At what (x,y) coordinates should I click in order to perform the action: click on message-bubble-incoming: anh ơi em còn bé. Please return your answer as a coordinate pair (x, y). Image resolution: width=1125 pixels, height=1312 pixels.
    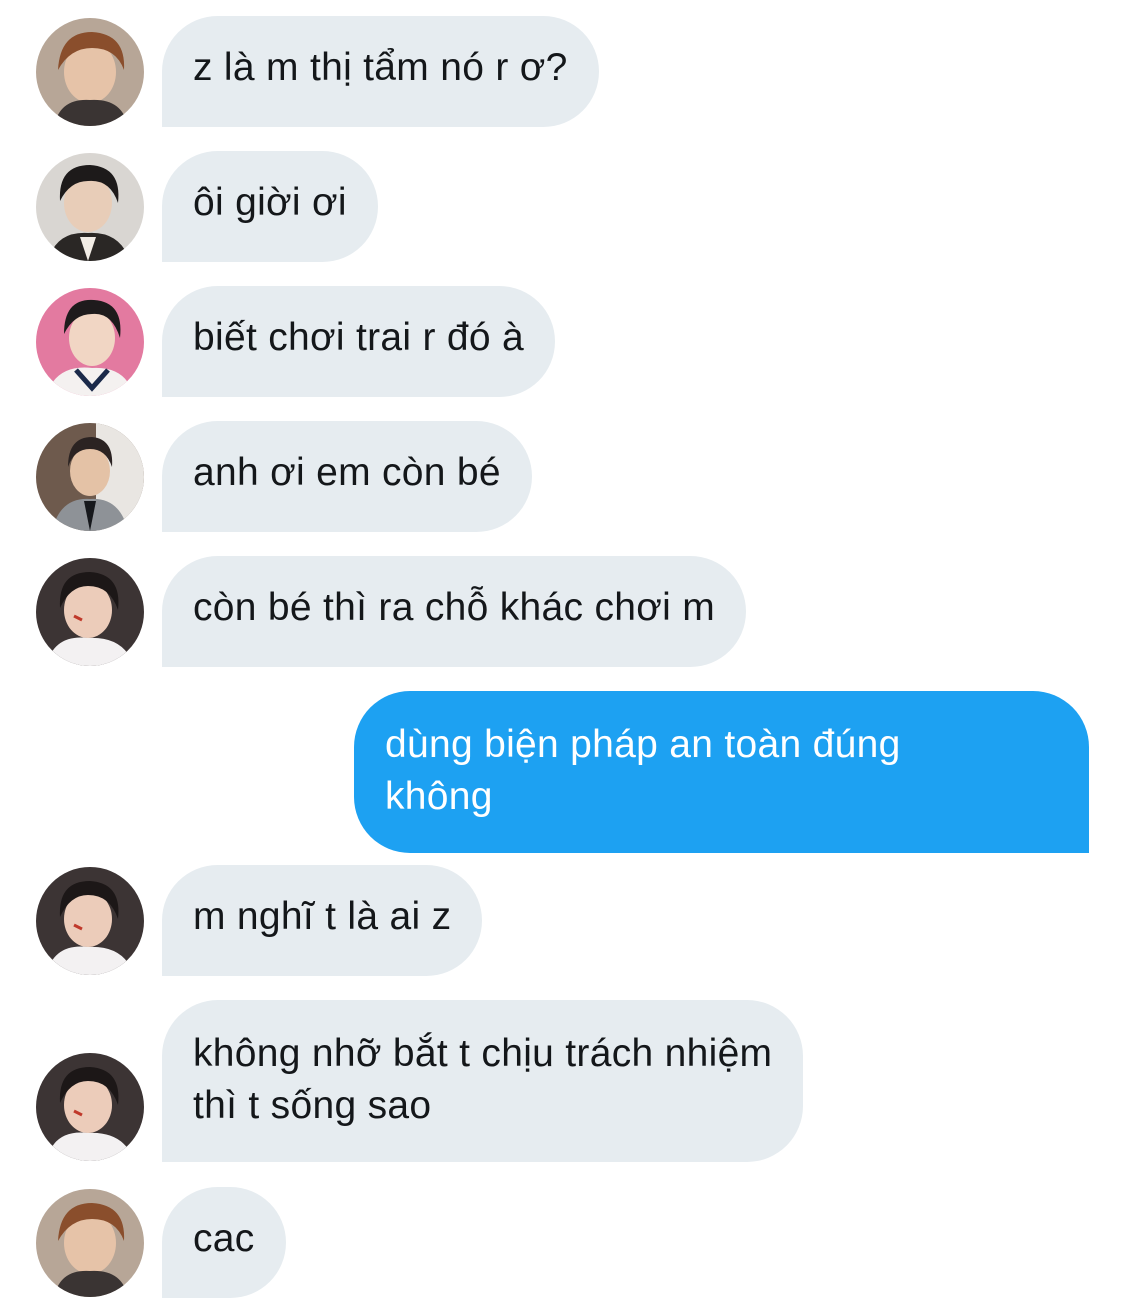
    Looking at the image, I should click on (347, 476).